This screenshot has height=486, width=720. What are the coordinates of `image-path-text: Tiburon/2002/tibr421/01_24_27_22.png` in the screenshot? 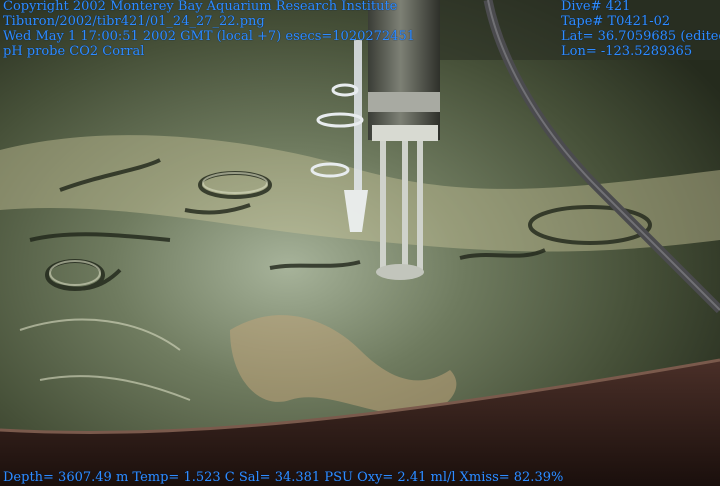 It's located at (134, 21).